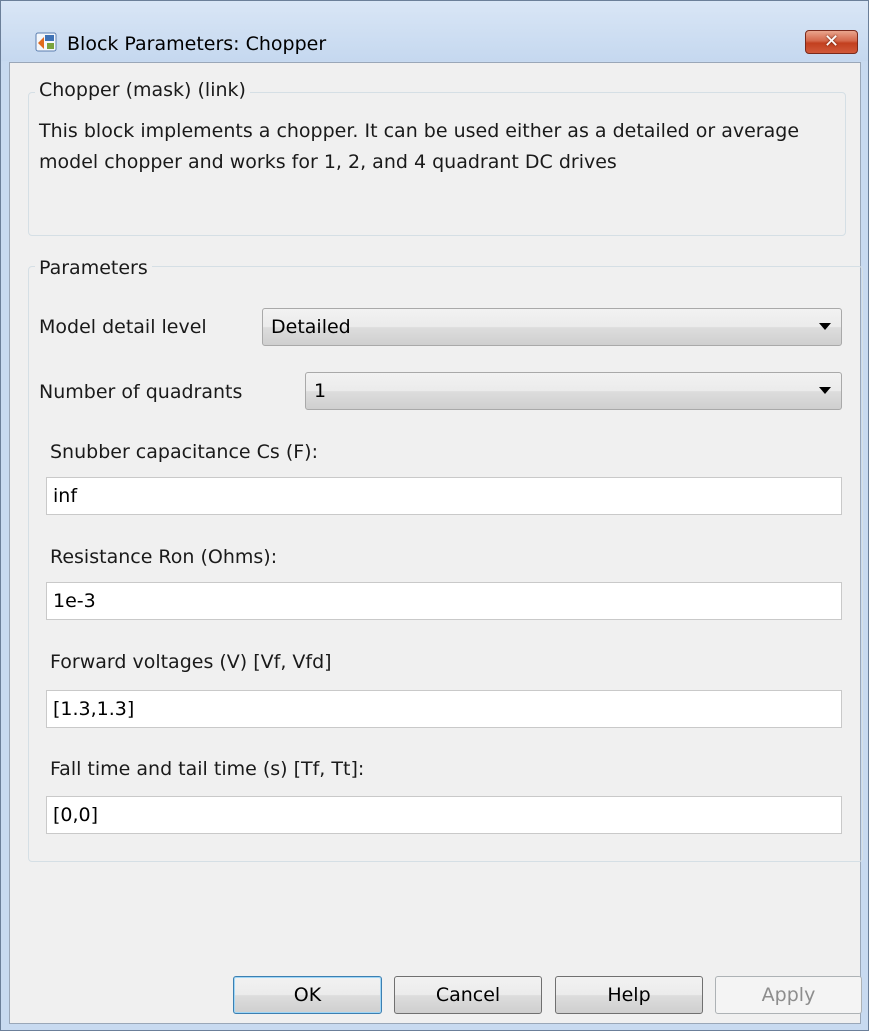  What do you see at coordinates (93, 268) in the screenshot?
I see `parameters-group-legend: Parameters` at bounding box center [93, 268].